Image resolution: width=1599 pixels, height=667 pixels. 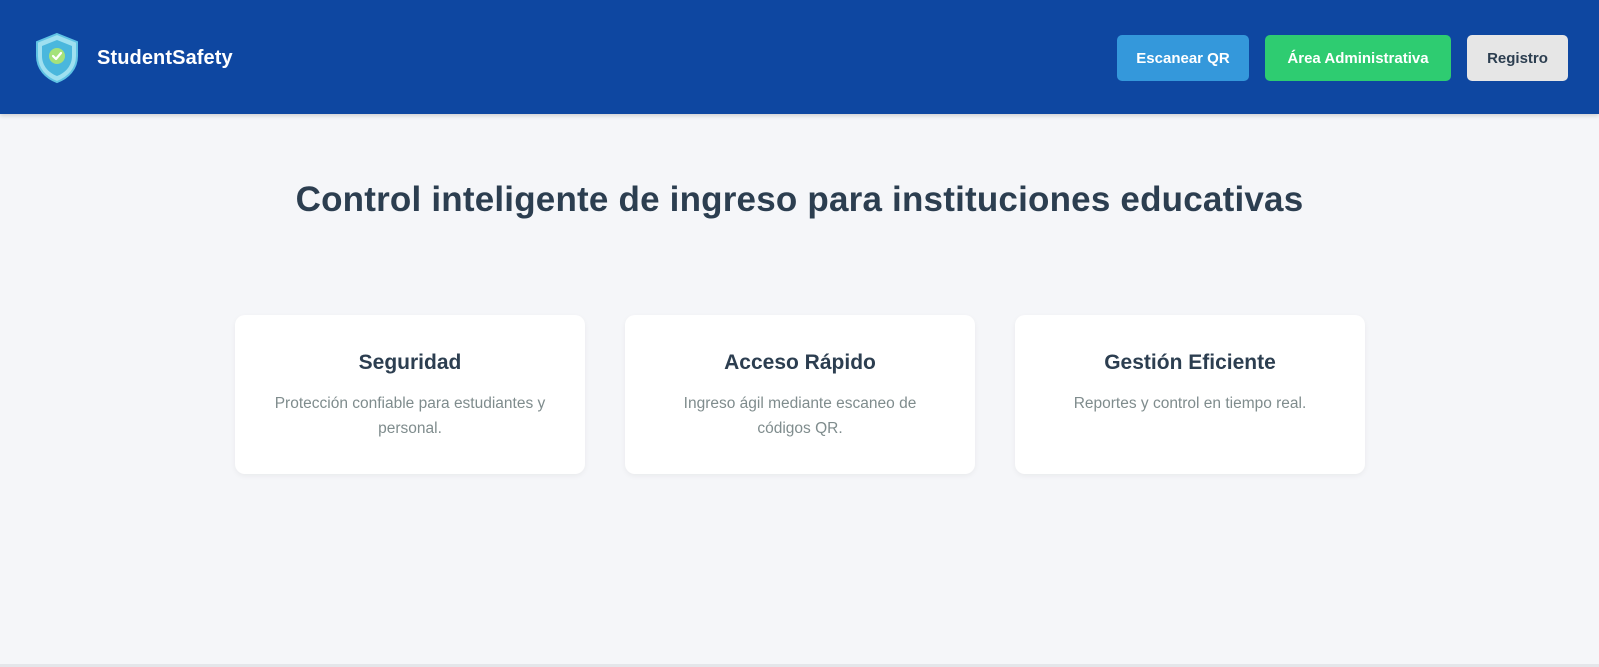 What do you see at coordinates (1183, 58) in the screenshot?
I see `scan-qr-button: Escanear QR` at bounding box center [1183, 58].